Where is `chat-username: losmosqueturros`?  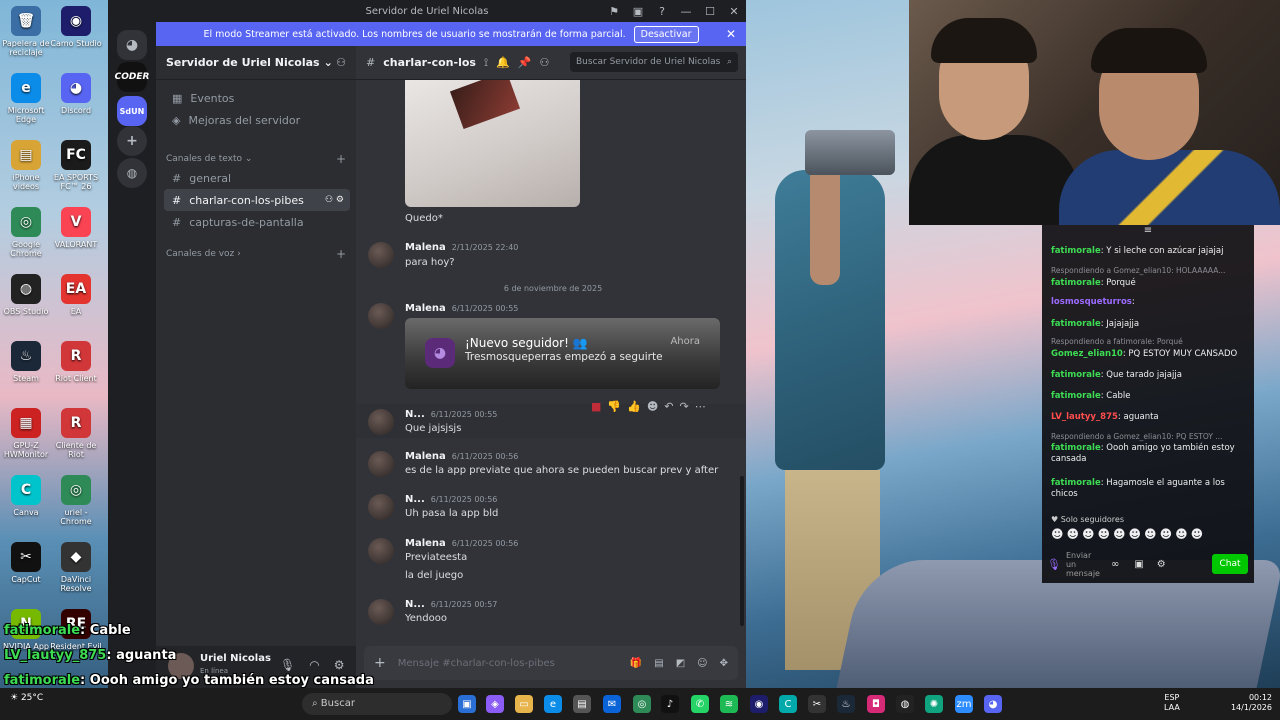 chat-username: losmosqueturros is located at coordinates (1091, 302).